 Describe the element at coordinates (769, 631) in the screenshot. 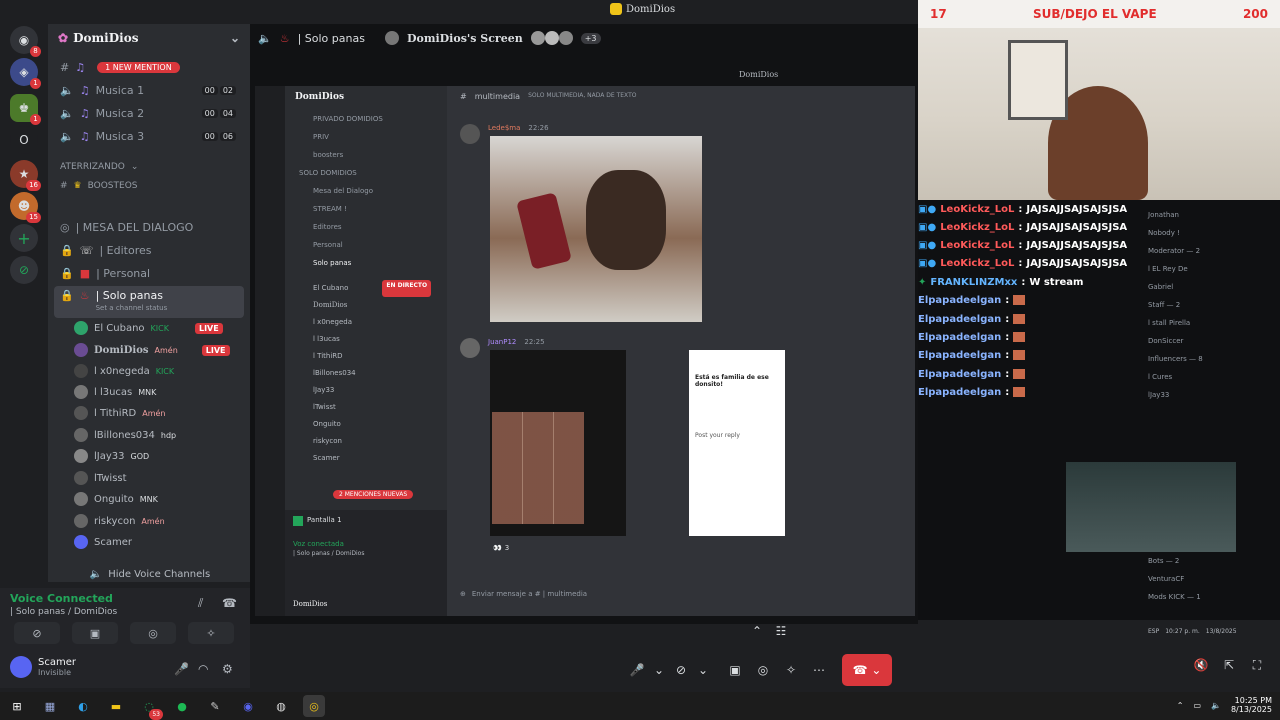

I see `stage-toggle: ⌃ ☷` at that location.